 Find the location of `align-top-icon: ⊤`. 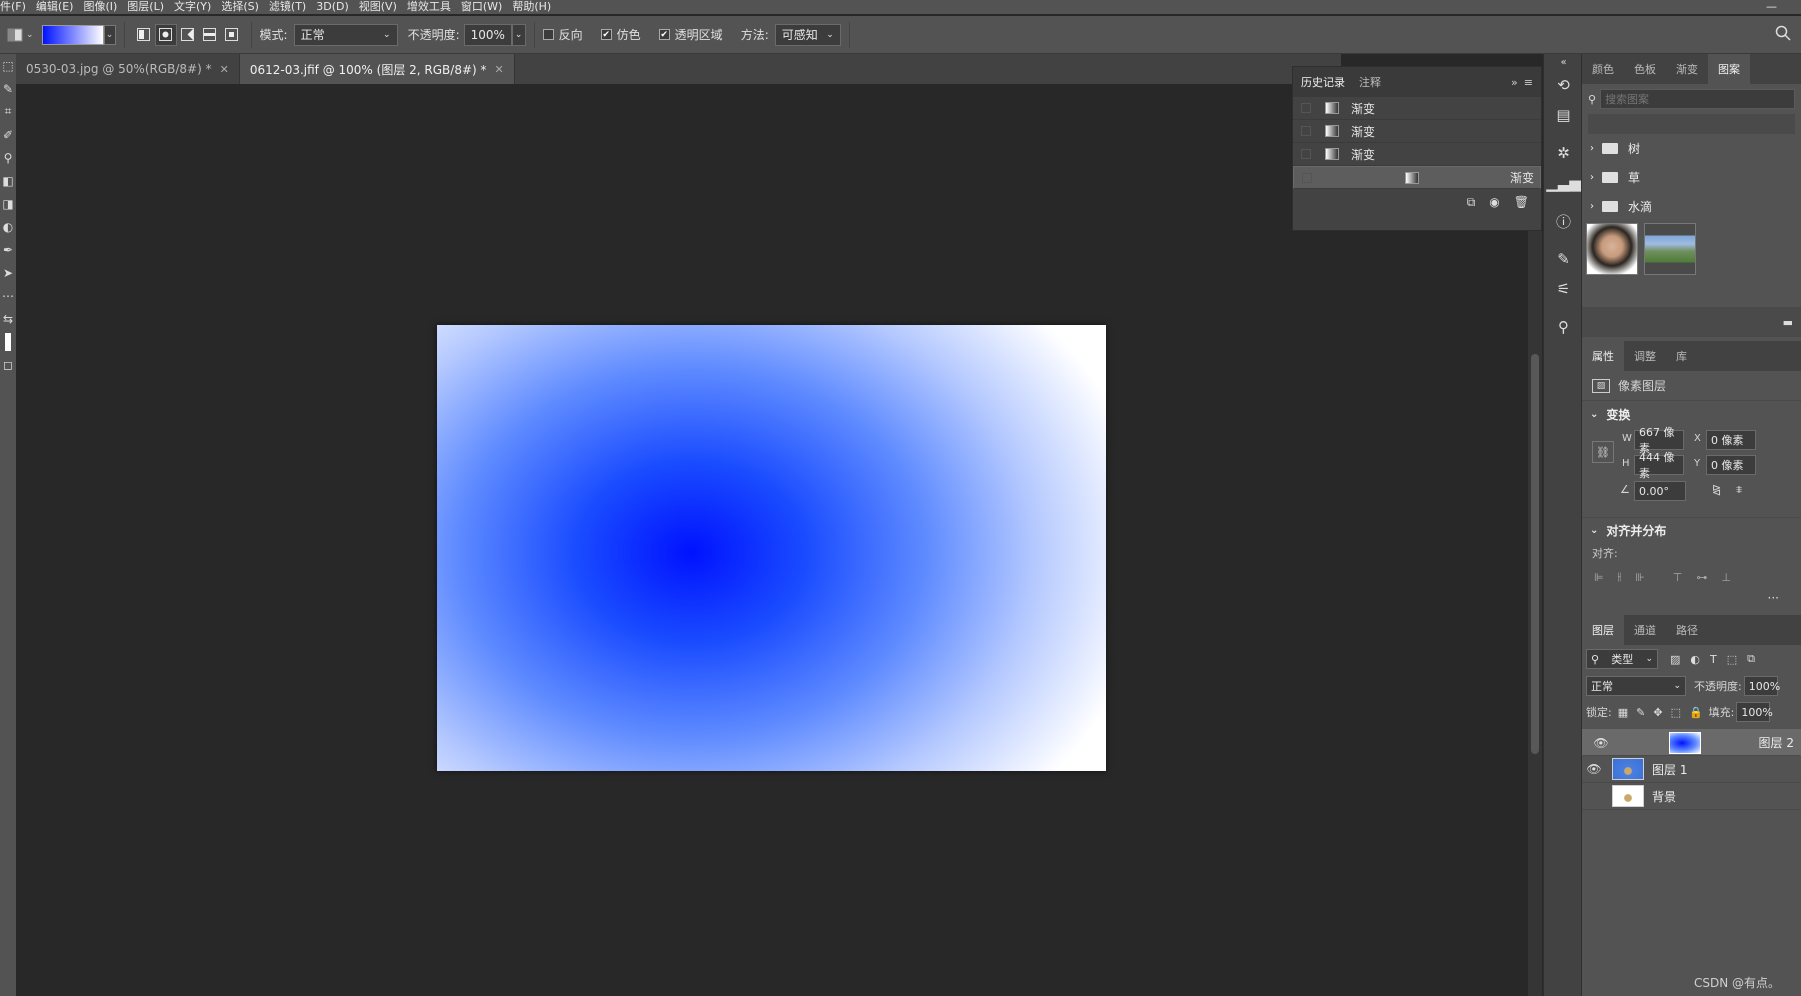

align-top-icon: ⊤ is located at coordinates (1678, 577).